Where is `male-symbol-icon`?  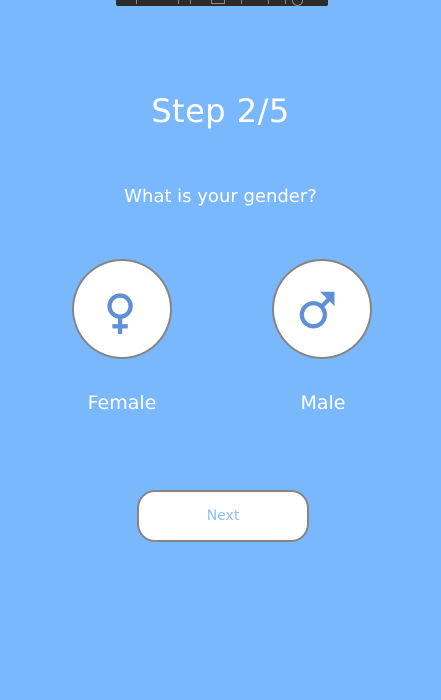
male-symbol-icon is located at coordinates (317, 310).